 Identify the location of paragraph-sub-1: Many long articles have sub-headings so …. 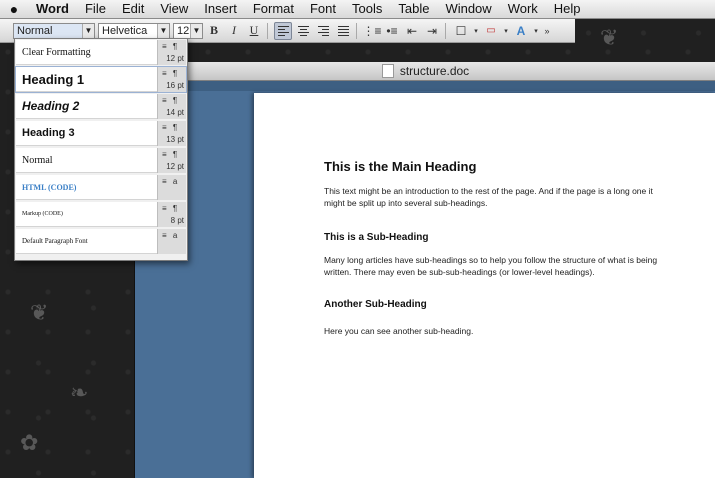
(491, 266).